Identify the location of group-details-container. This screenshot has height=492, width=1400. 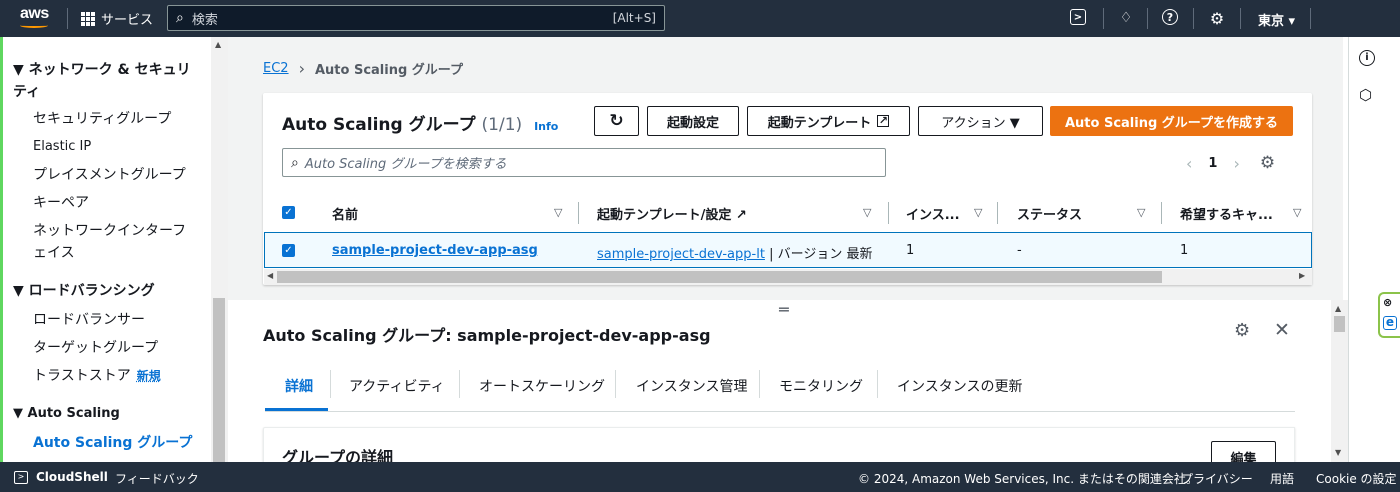
(779, 447).